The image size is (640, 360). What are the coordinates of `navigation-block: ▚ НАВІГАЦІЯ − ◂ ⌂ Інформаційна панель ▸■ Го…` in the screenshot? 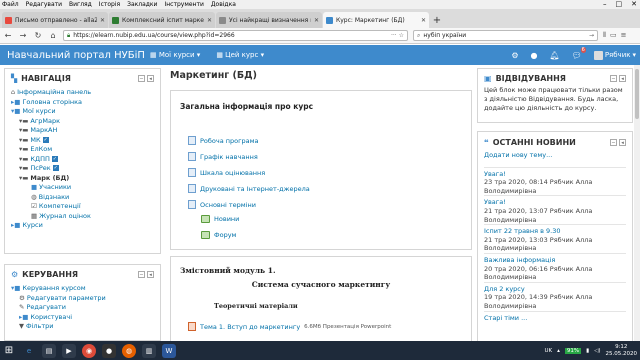 It's located at (82, 161).